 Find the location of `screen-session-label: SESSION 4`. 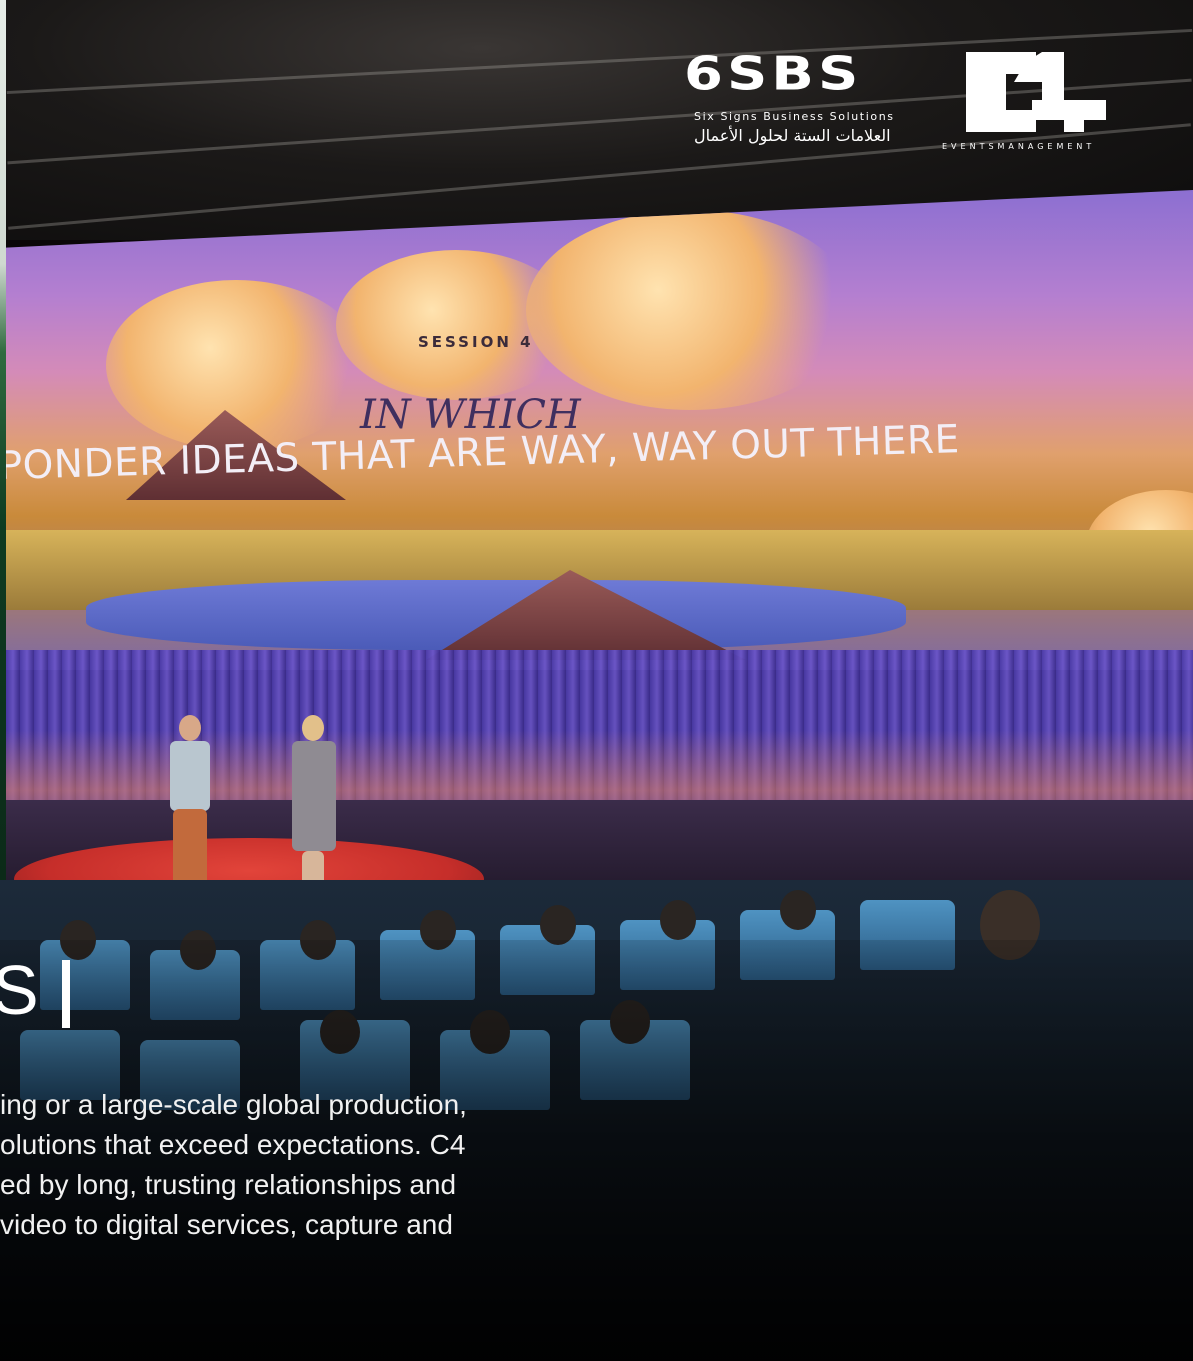

screen-session-label: SESSION 4 is located at coordinates (476, 342).